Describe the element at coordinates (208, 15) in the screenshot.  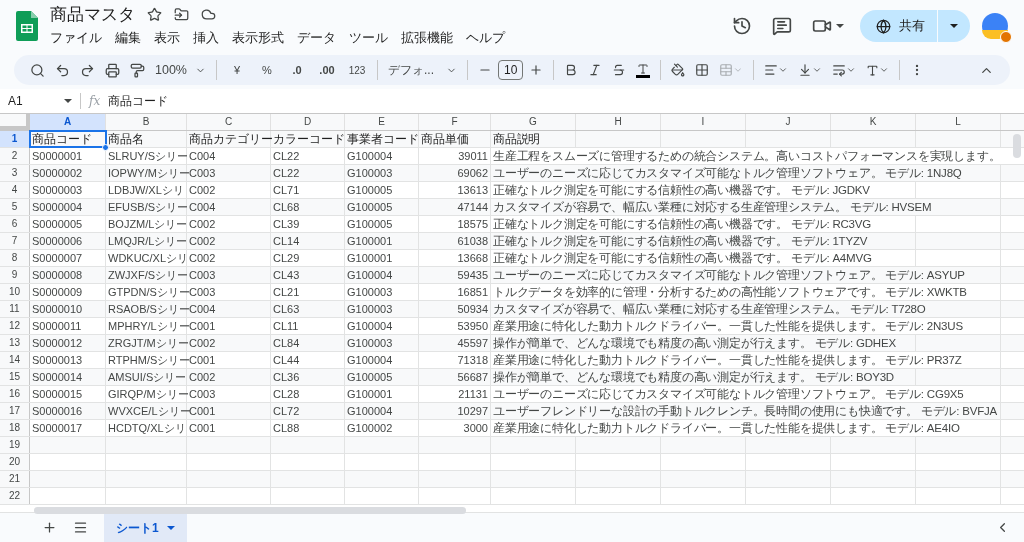
I see `cloud-icon` at that location.